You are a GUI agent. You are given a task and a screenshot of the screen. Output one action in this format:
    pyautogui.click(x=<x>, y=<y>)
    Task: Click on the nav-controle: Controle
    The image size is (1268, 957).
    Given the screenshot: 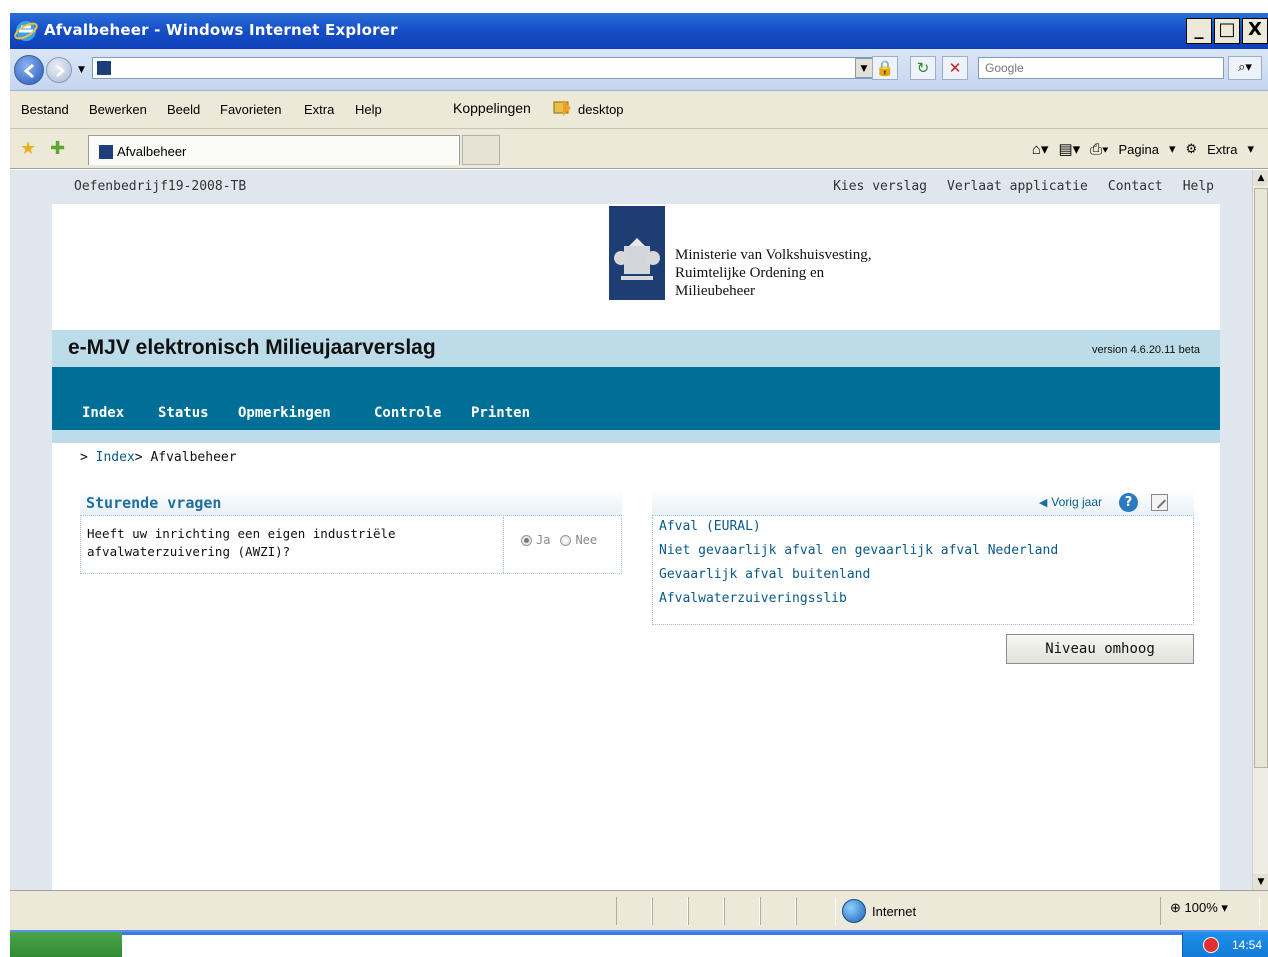 What is the action you would take?
    pyautogui.click(x=407, y=413)
    